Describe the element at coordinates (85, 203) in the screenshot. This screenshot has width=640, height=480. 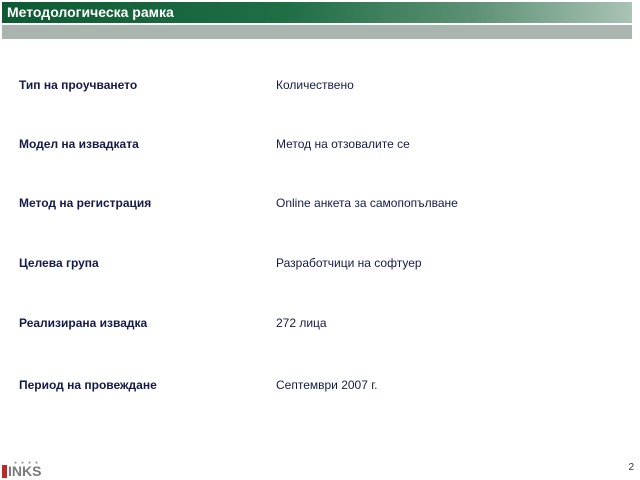
I see `row-label: Метод на регистрация` at that location.